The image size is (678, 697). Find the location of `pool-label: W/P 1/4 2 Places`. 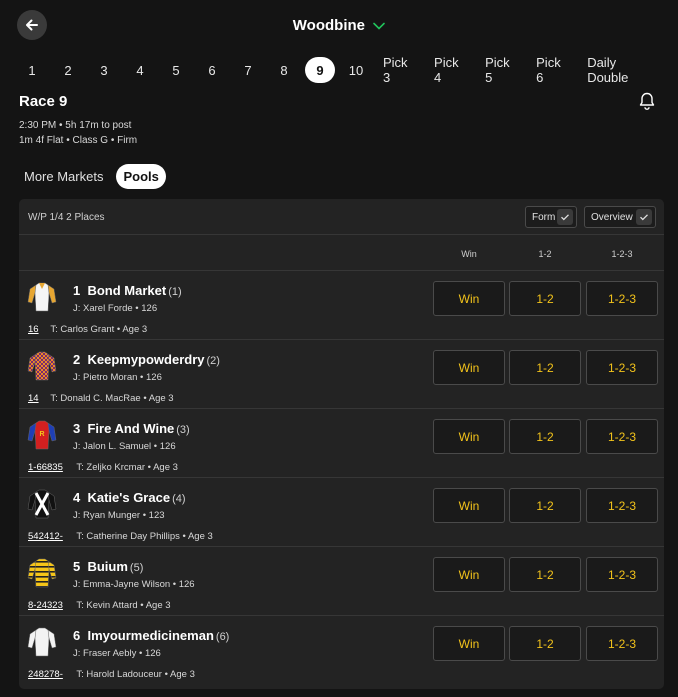

pool-label: W/P 1/4 2 Places is located at coordinates (66, 217).